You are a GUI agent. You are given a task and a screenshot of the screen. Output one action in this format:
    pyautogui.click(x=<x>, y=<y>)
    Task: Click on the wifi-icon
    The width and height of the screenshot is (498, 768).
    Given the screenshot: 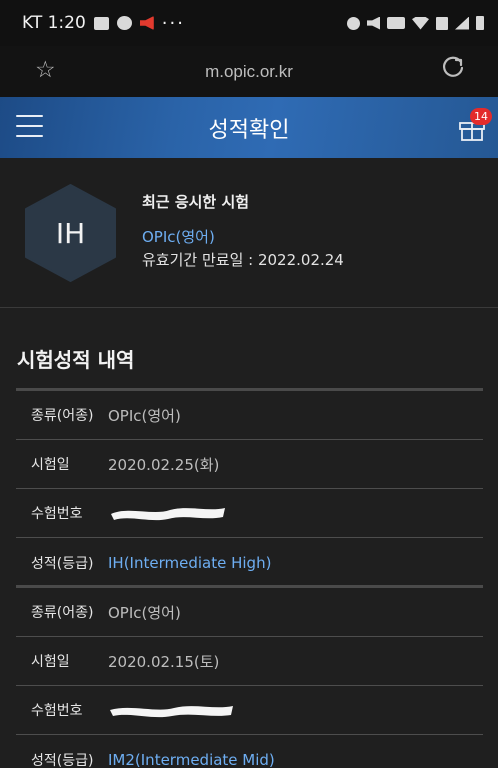 What is the action you would take?
    pyautogui.click(x=420, y=23)
    